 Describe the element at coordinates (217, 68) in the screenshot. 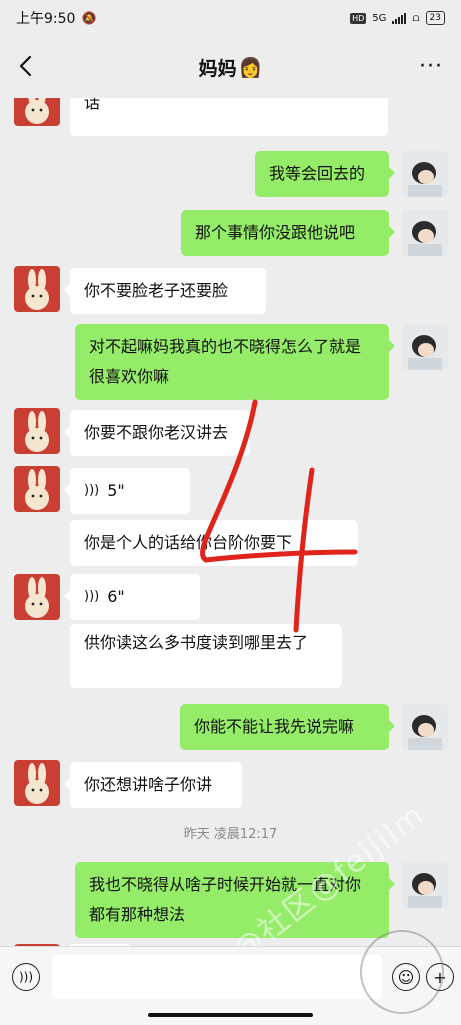

I see `contact-name: 妈妈` at that location.